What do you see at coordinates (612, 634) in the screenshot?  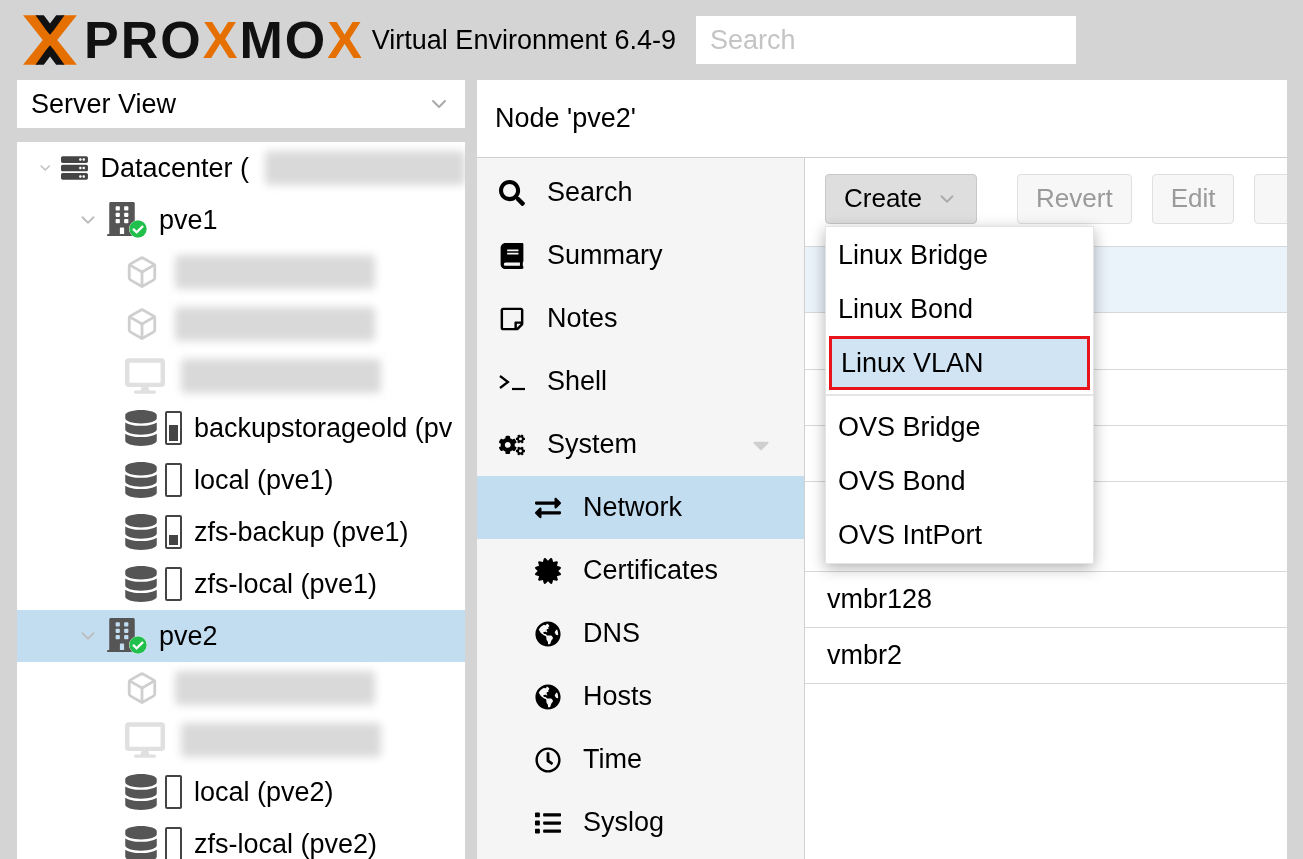 I see `nav-label: DNS` at bounding box center [612, 634].